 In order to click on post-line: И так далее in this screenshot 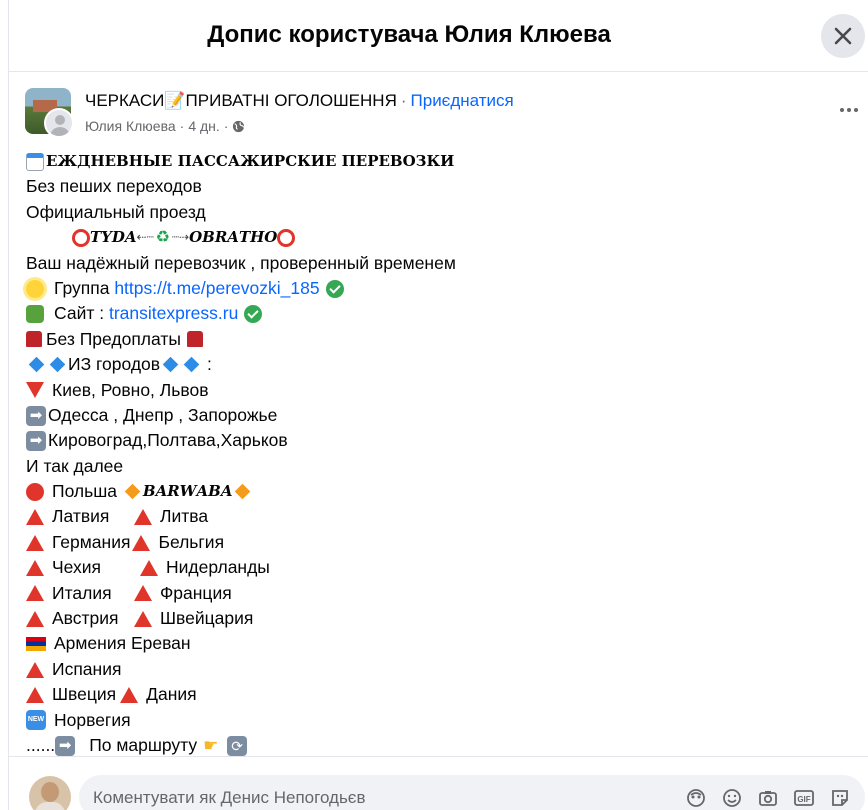, I will do `click(75, 465)`.